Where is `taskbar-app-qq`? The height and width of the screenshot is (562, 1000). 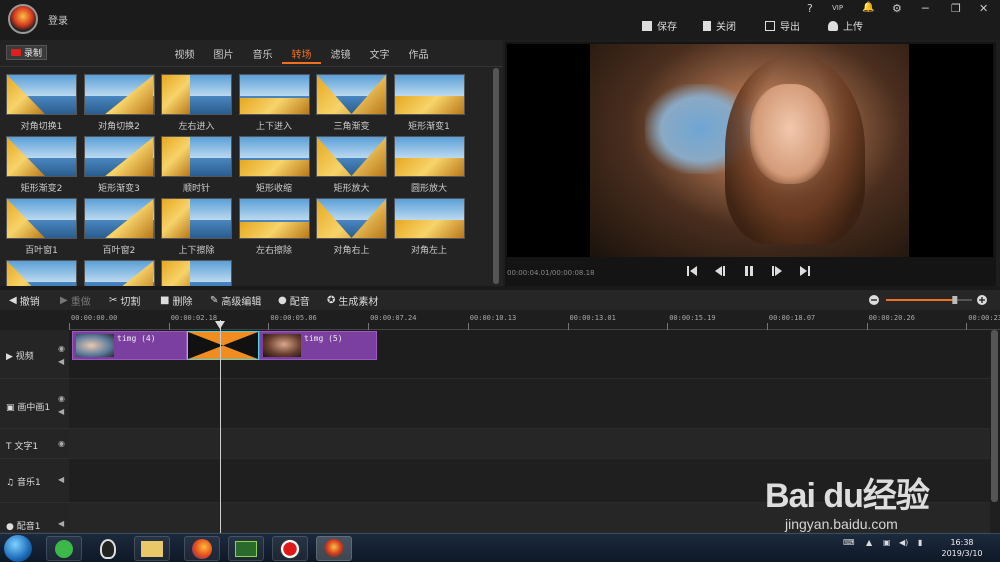
taskbar-app-qq is located at coordinates (108, 548).